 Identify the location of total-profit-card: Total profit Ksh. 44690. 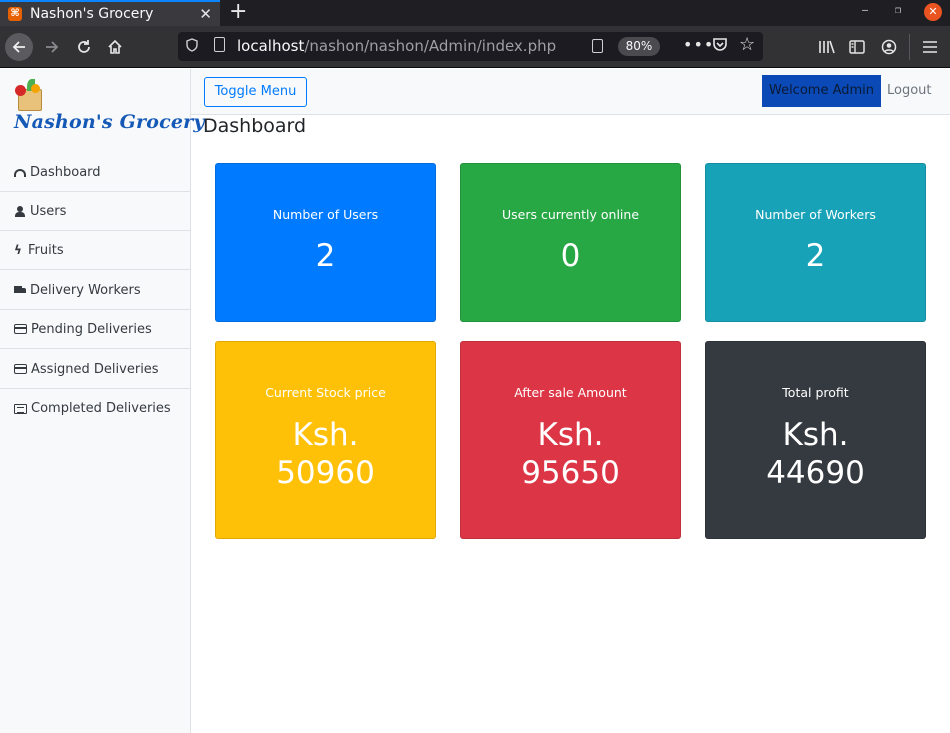
(815, 440).